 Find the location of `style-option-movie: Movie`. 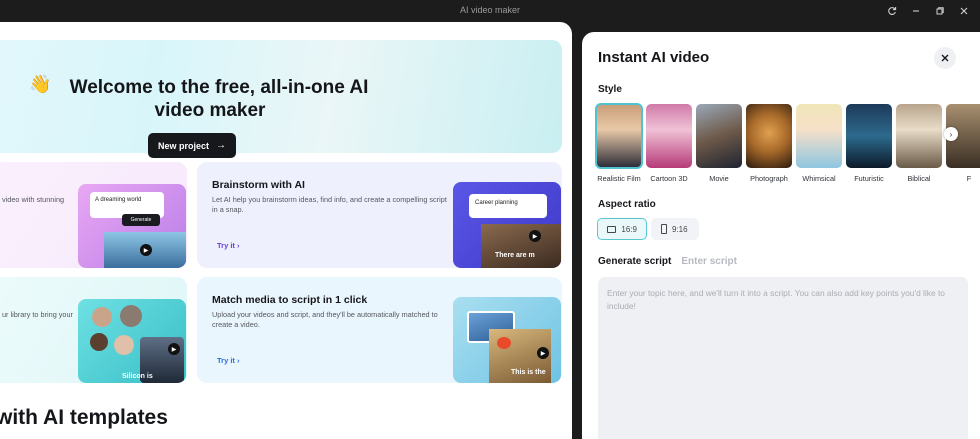

style-option-movie: Movie is located at coordinates (720, 143).